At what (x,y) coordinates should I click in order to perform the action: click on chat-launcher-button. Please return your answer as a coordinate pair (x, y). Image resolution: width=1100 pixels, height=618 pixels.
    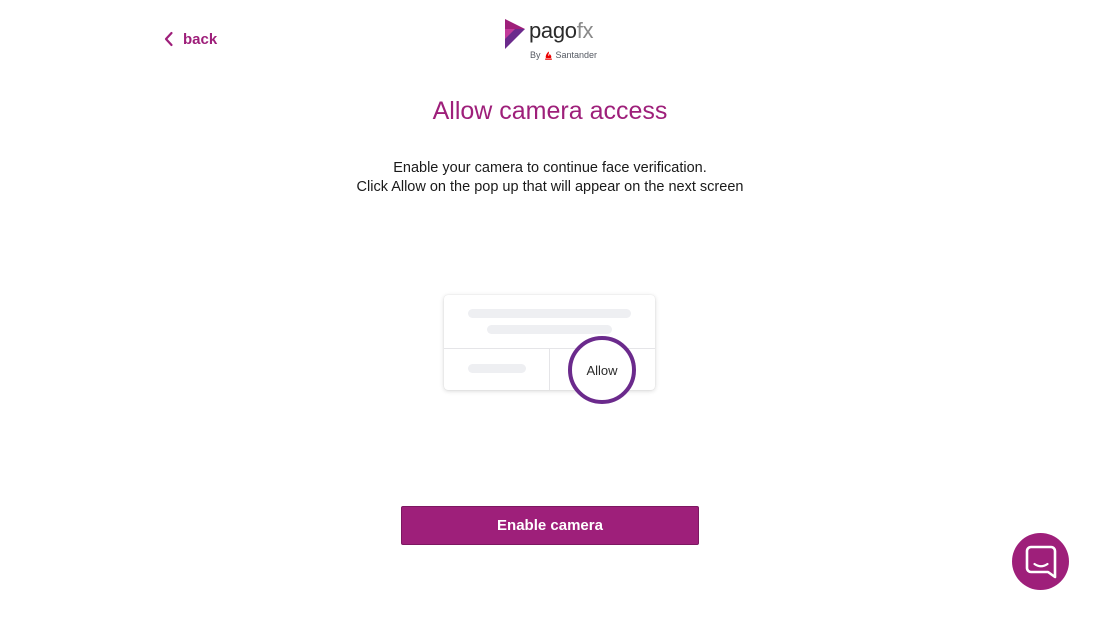
    Looking at the image, I should click on (1040, 561).